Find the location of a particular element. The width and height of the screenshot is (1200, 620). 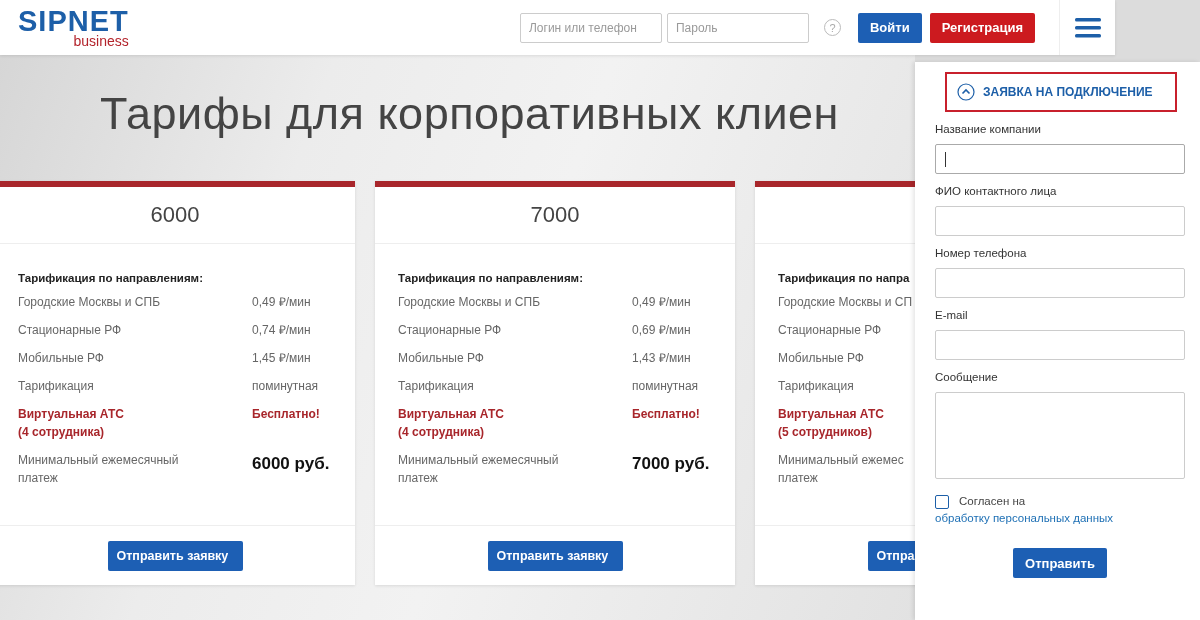

field-label: ФИО контактного лица is located at coordinates (996, 191).